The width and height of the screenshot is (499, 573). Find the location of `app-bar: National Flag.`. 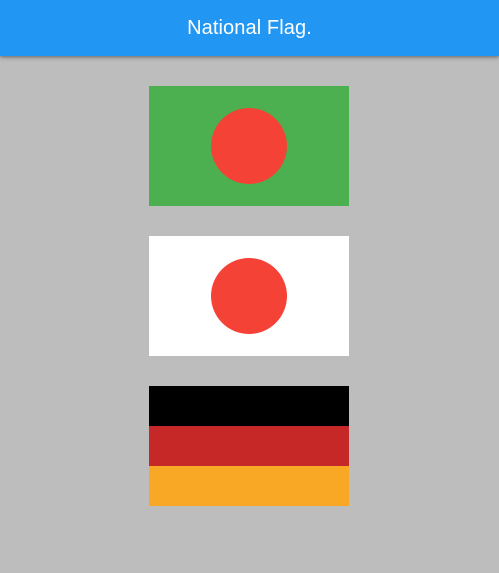

app-bar: National Flag. is located at coordinates (249, 28).